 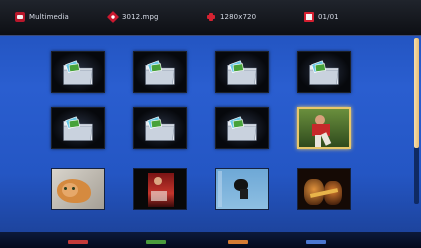 What do you see at coordinates (156, 242) in the screenshot?
I see `green-button` at bounding box center [156, 242].